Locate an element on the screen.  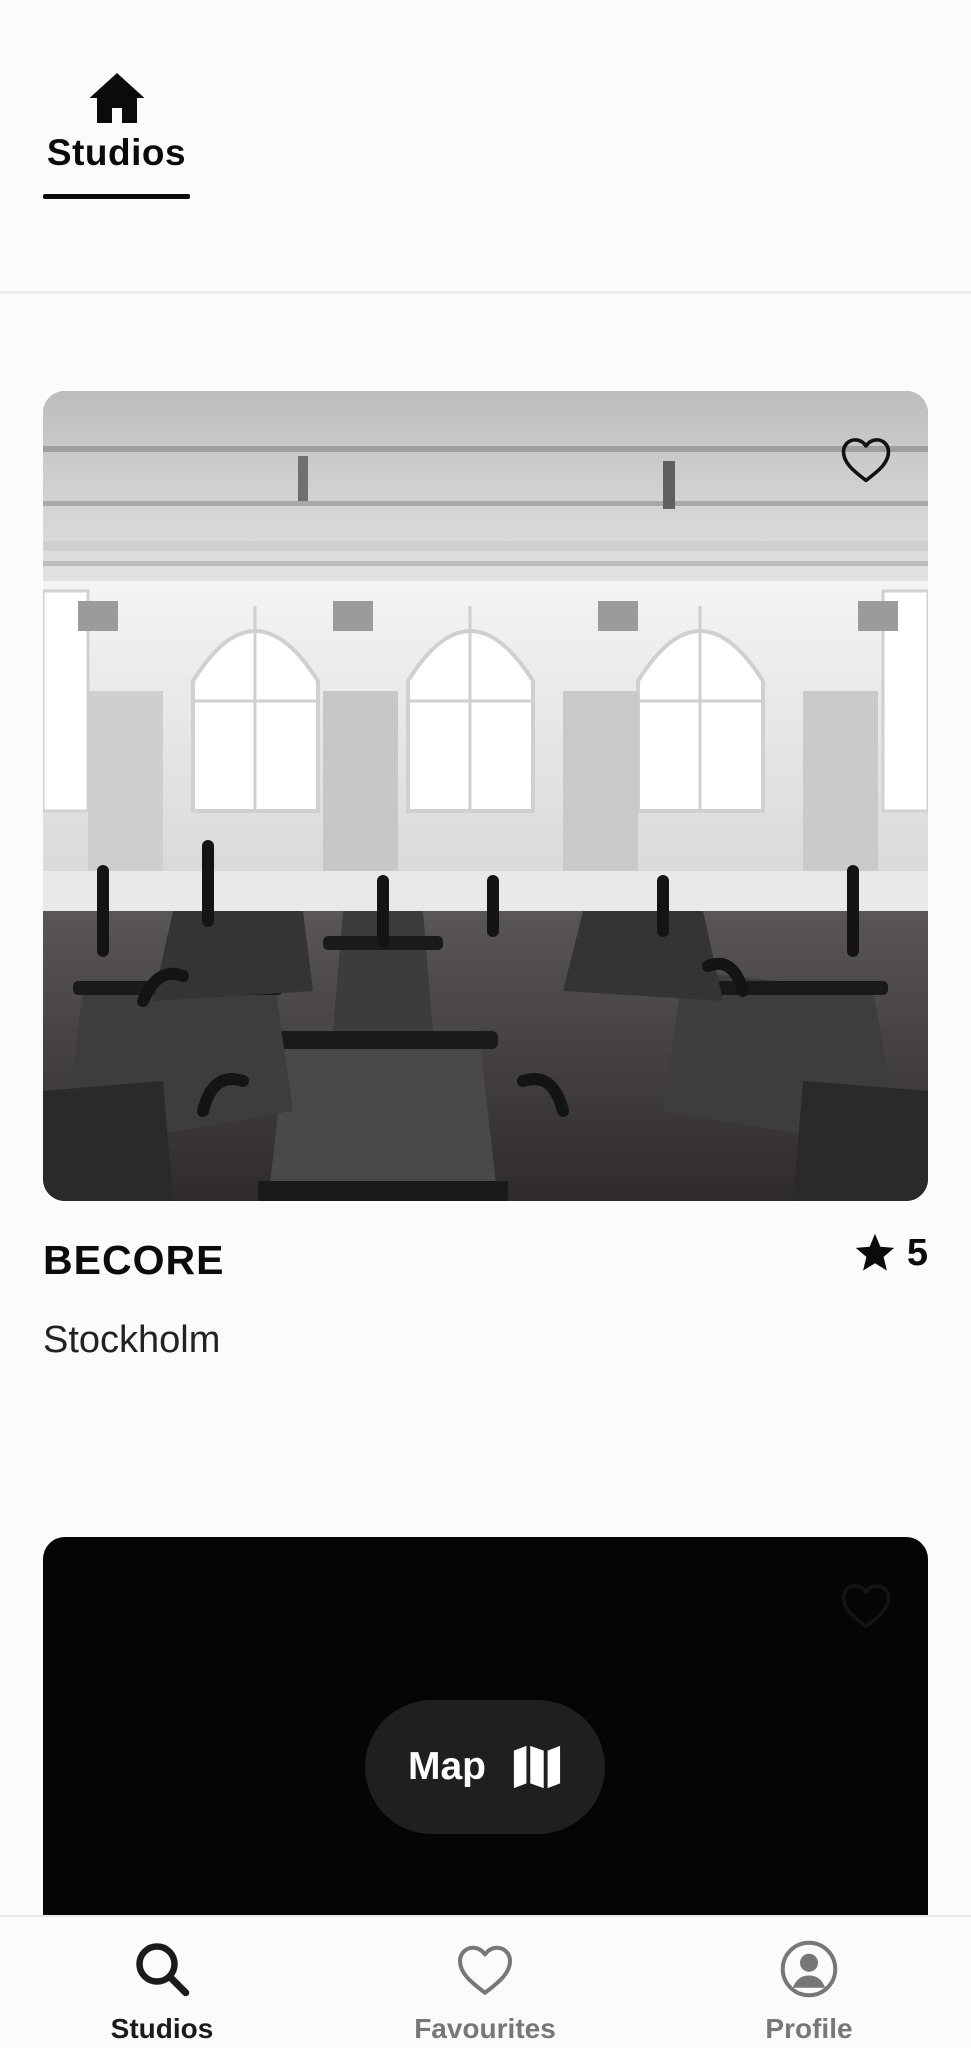
search-icon is located at coordinates (163, 1970).